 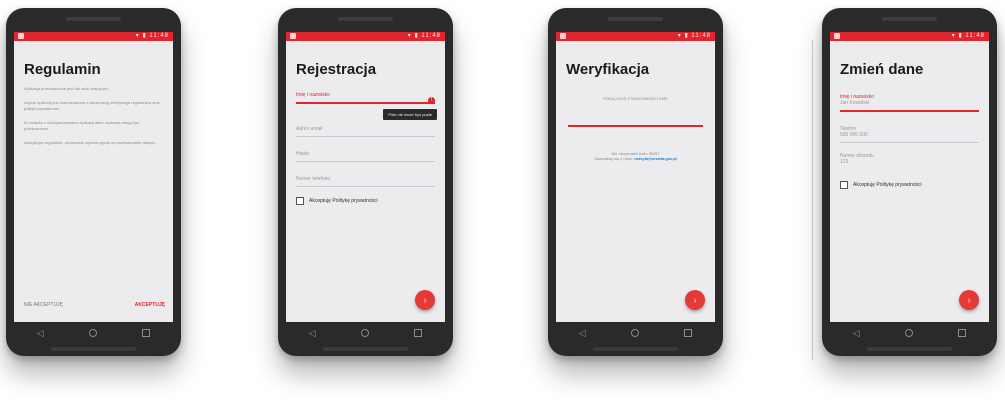 What do you see at coordinates (855, 103) in the screenshot?
I see `name-field-value: Jan Kowalski` at bounding box center [855, 103].